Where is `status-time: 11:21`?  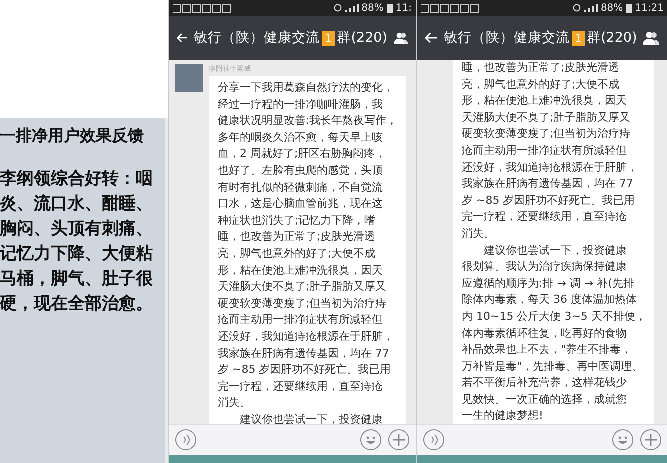 status-time: 11:21 is located at coordinates (649, 8).